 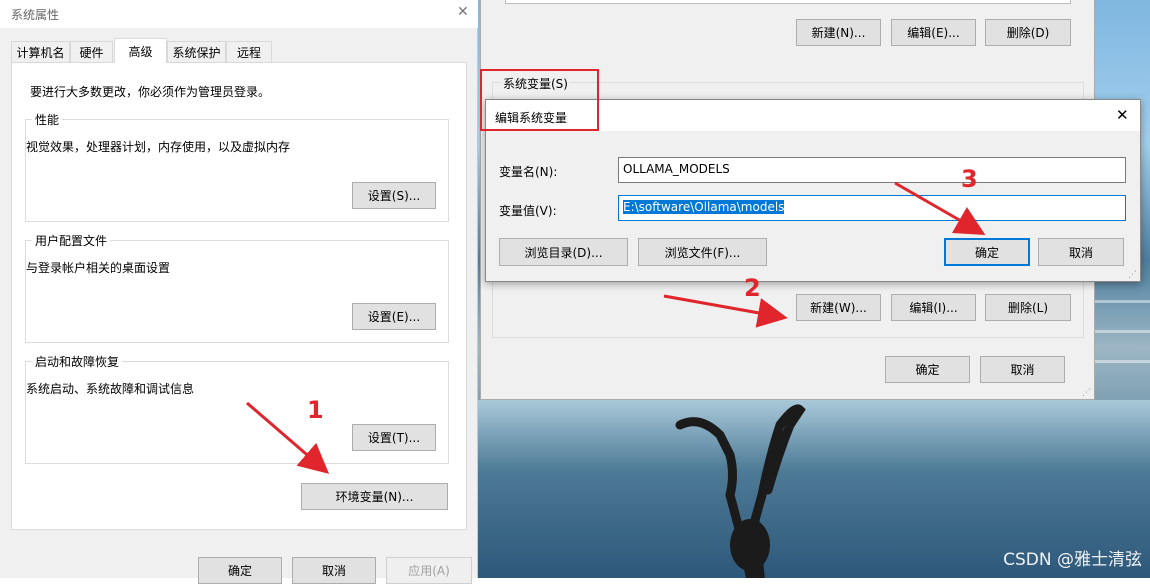 What do you see at coordinates (140, 50) in the screenshot?
I see `tab-advanced: 高级` at bounding box center [140, 50].